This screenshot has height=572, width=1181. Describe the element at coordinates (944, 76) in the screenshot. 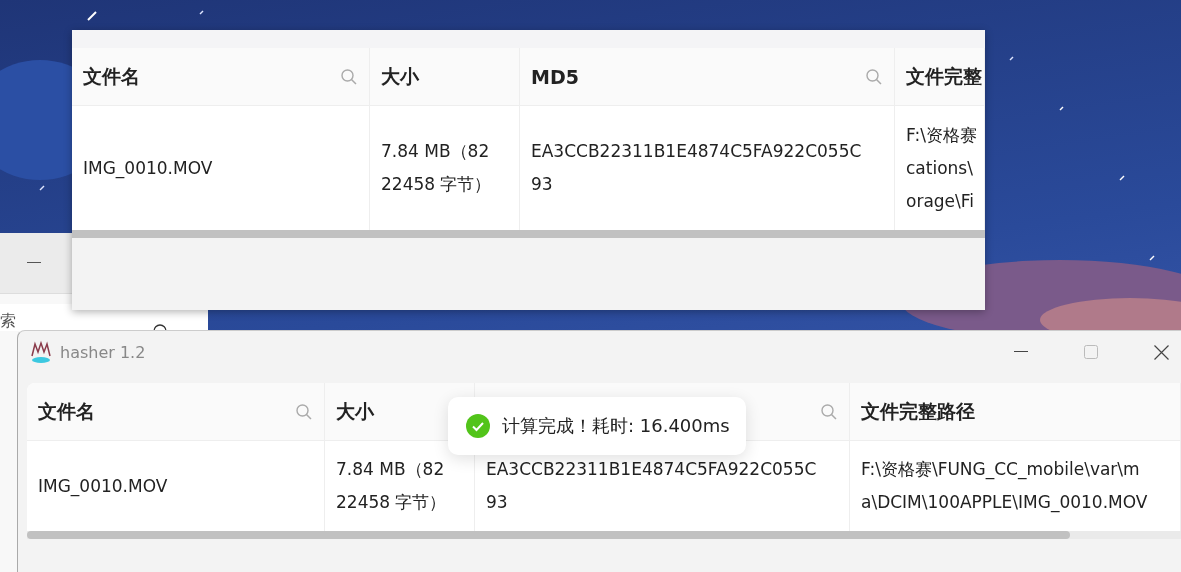

I see `column-title: 文件完整` at that location.